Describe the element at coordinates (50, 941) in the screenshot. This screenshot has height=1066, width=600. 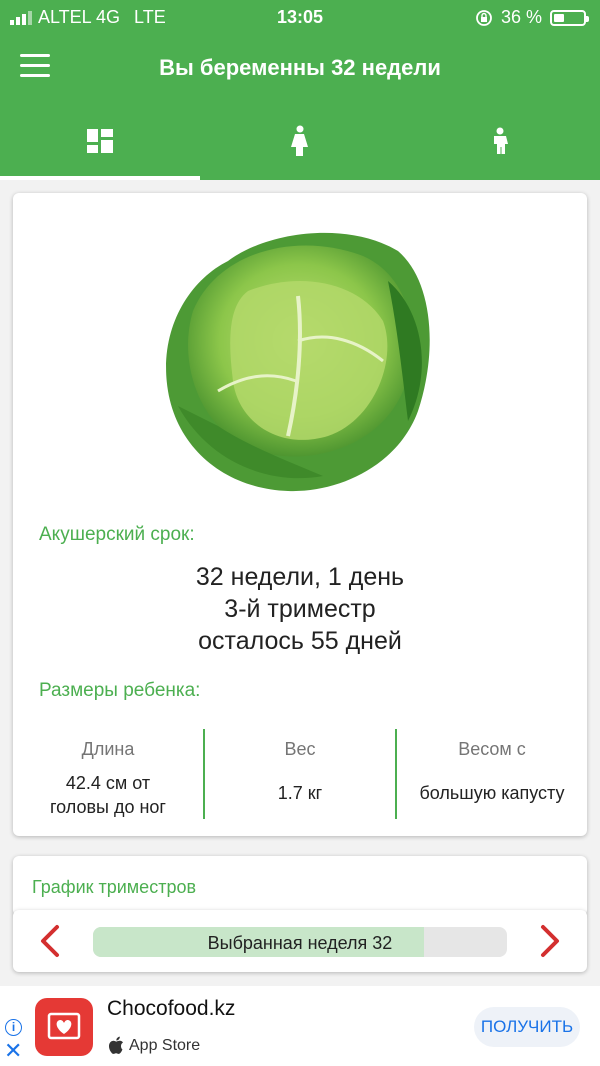
I see `previous-week-button` at that location.